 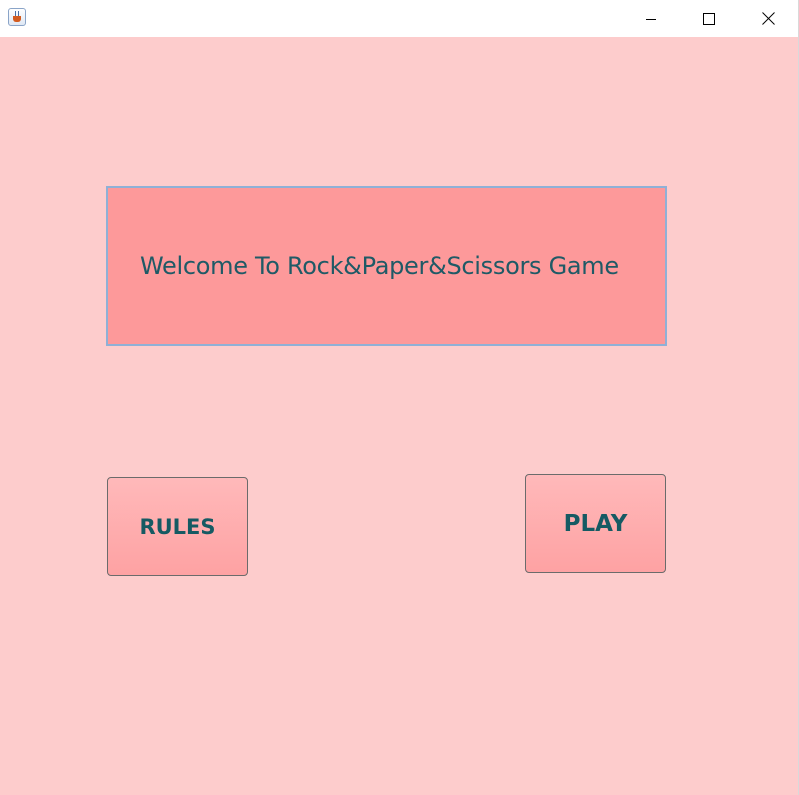 What do you see at coordinates (379, 266) in the screenshot?
I see `welcome-text: Welcome To Rock&Paper&Scissors Game` at bounding box center [379, 266].